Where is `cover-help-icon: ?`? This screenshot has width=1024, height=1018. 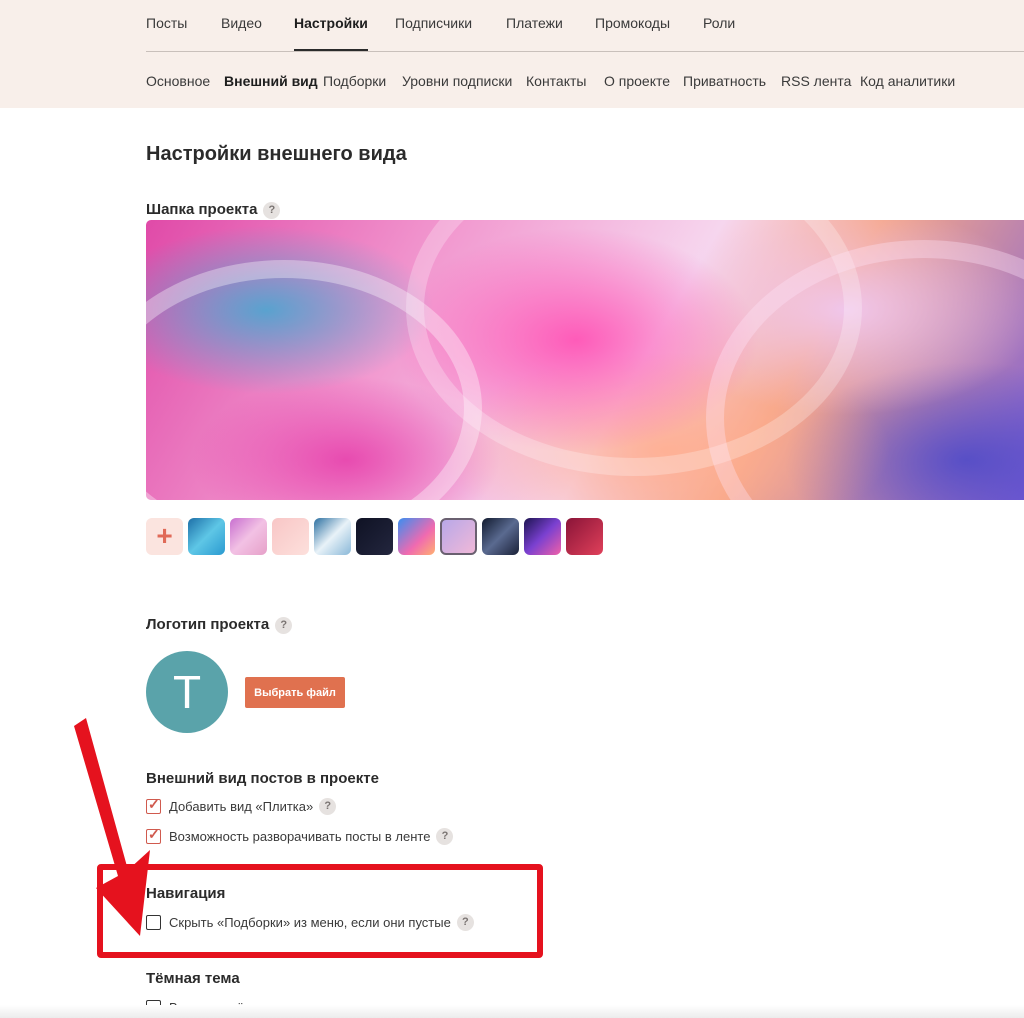
cover-help-icon: ? is located at coordinates (272, 210).